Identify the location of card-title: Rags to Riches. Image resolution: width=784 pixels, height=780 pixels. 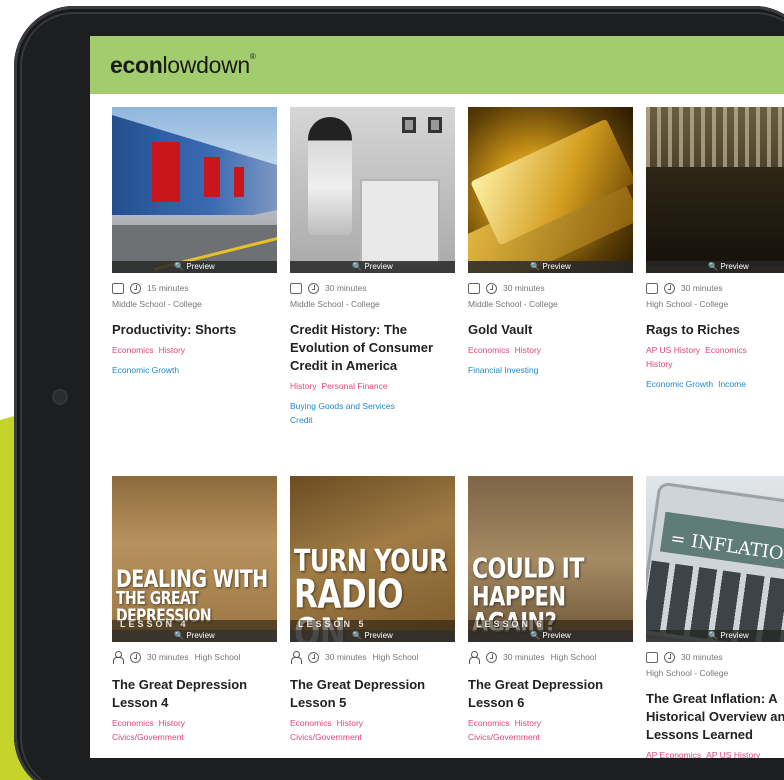
(715, 330).